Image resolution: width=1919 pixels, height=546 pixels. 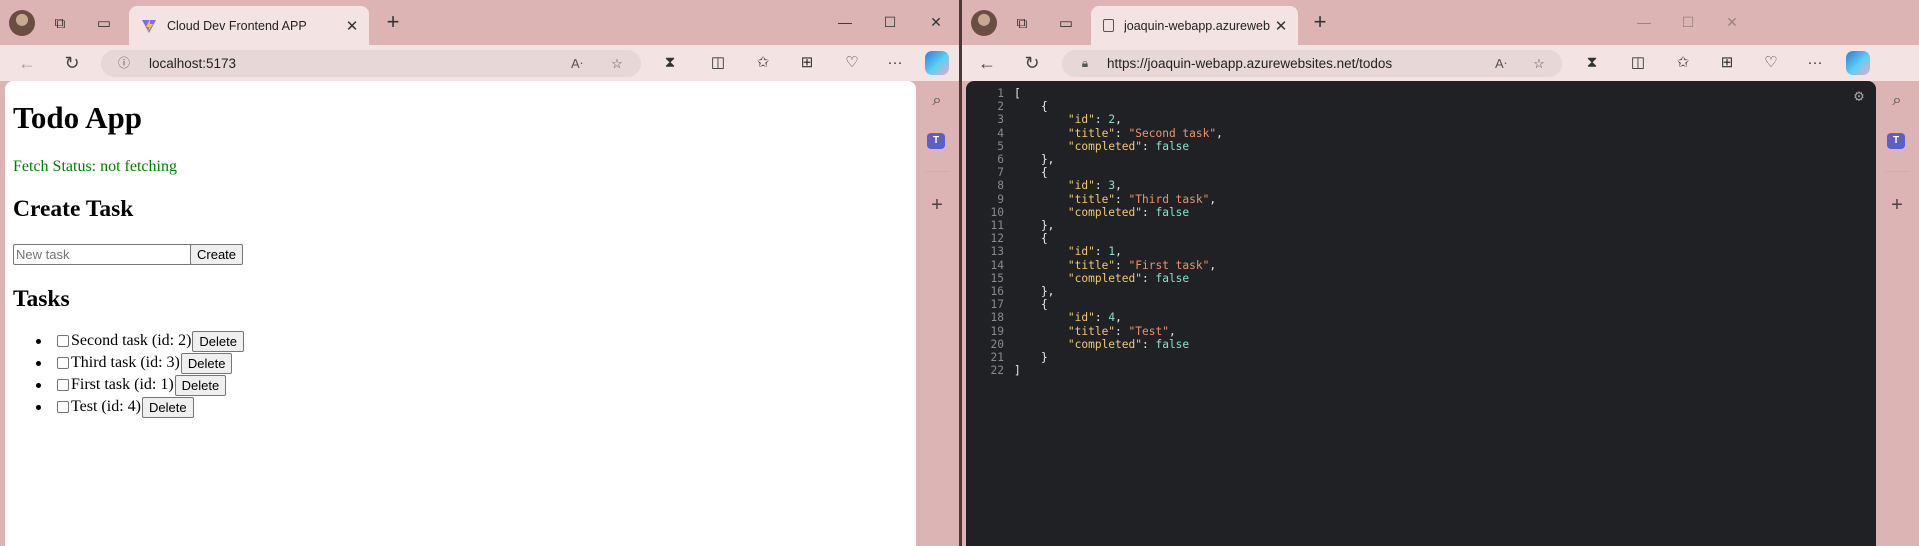 I want to click on tab-cloud-dev-frontend: Cloud Dev Frontend APP ✕, so click(x=249, y=25).